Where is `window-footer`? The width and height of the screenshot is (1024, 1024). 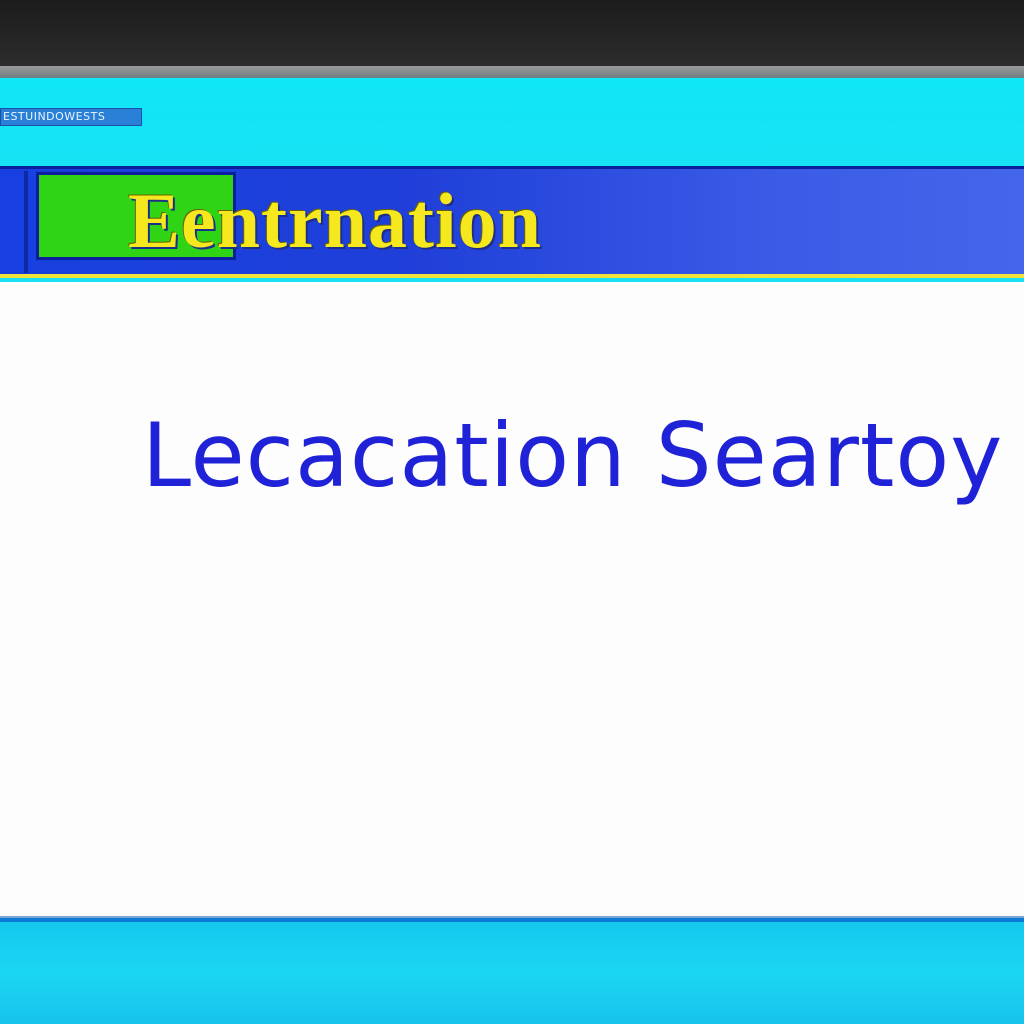
window-footer is located at coordinates (512, 971).